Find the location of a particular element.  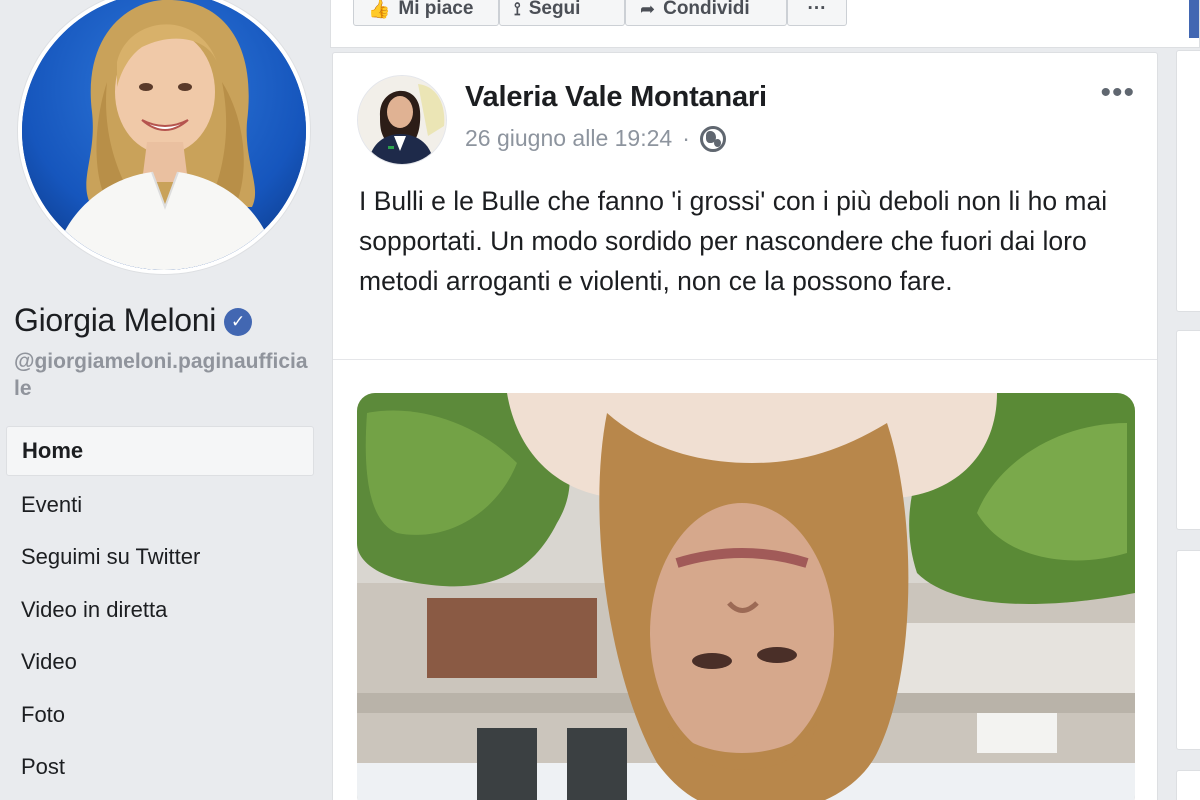

profile-portrait-image is located at coordinates (164, 135).